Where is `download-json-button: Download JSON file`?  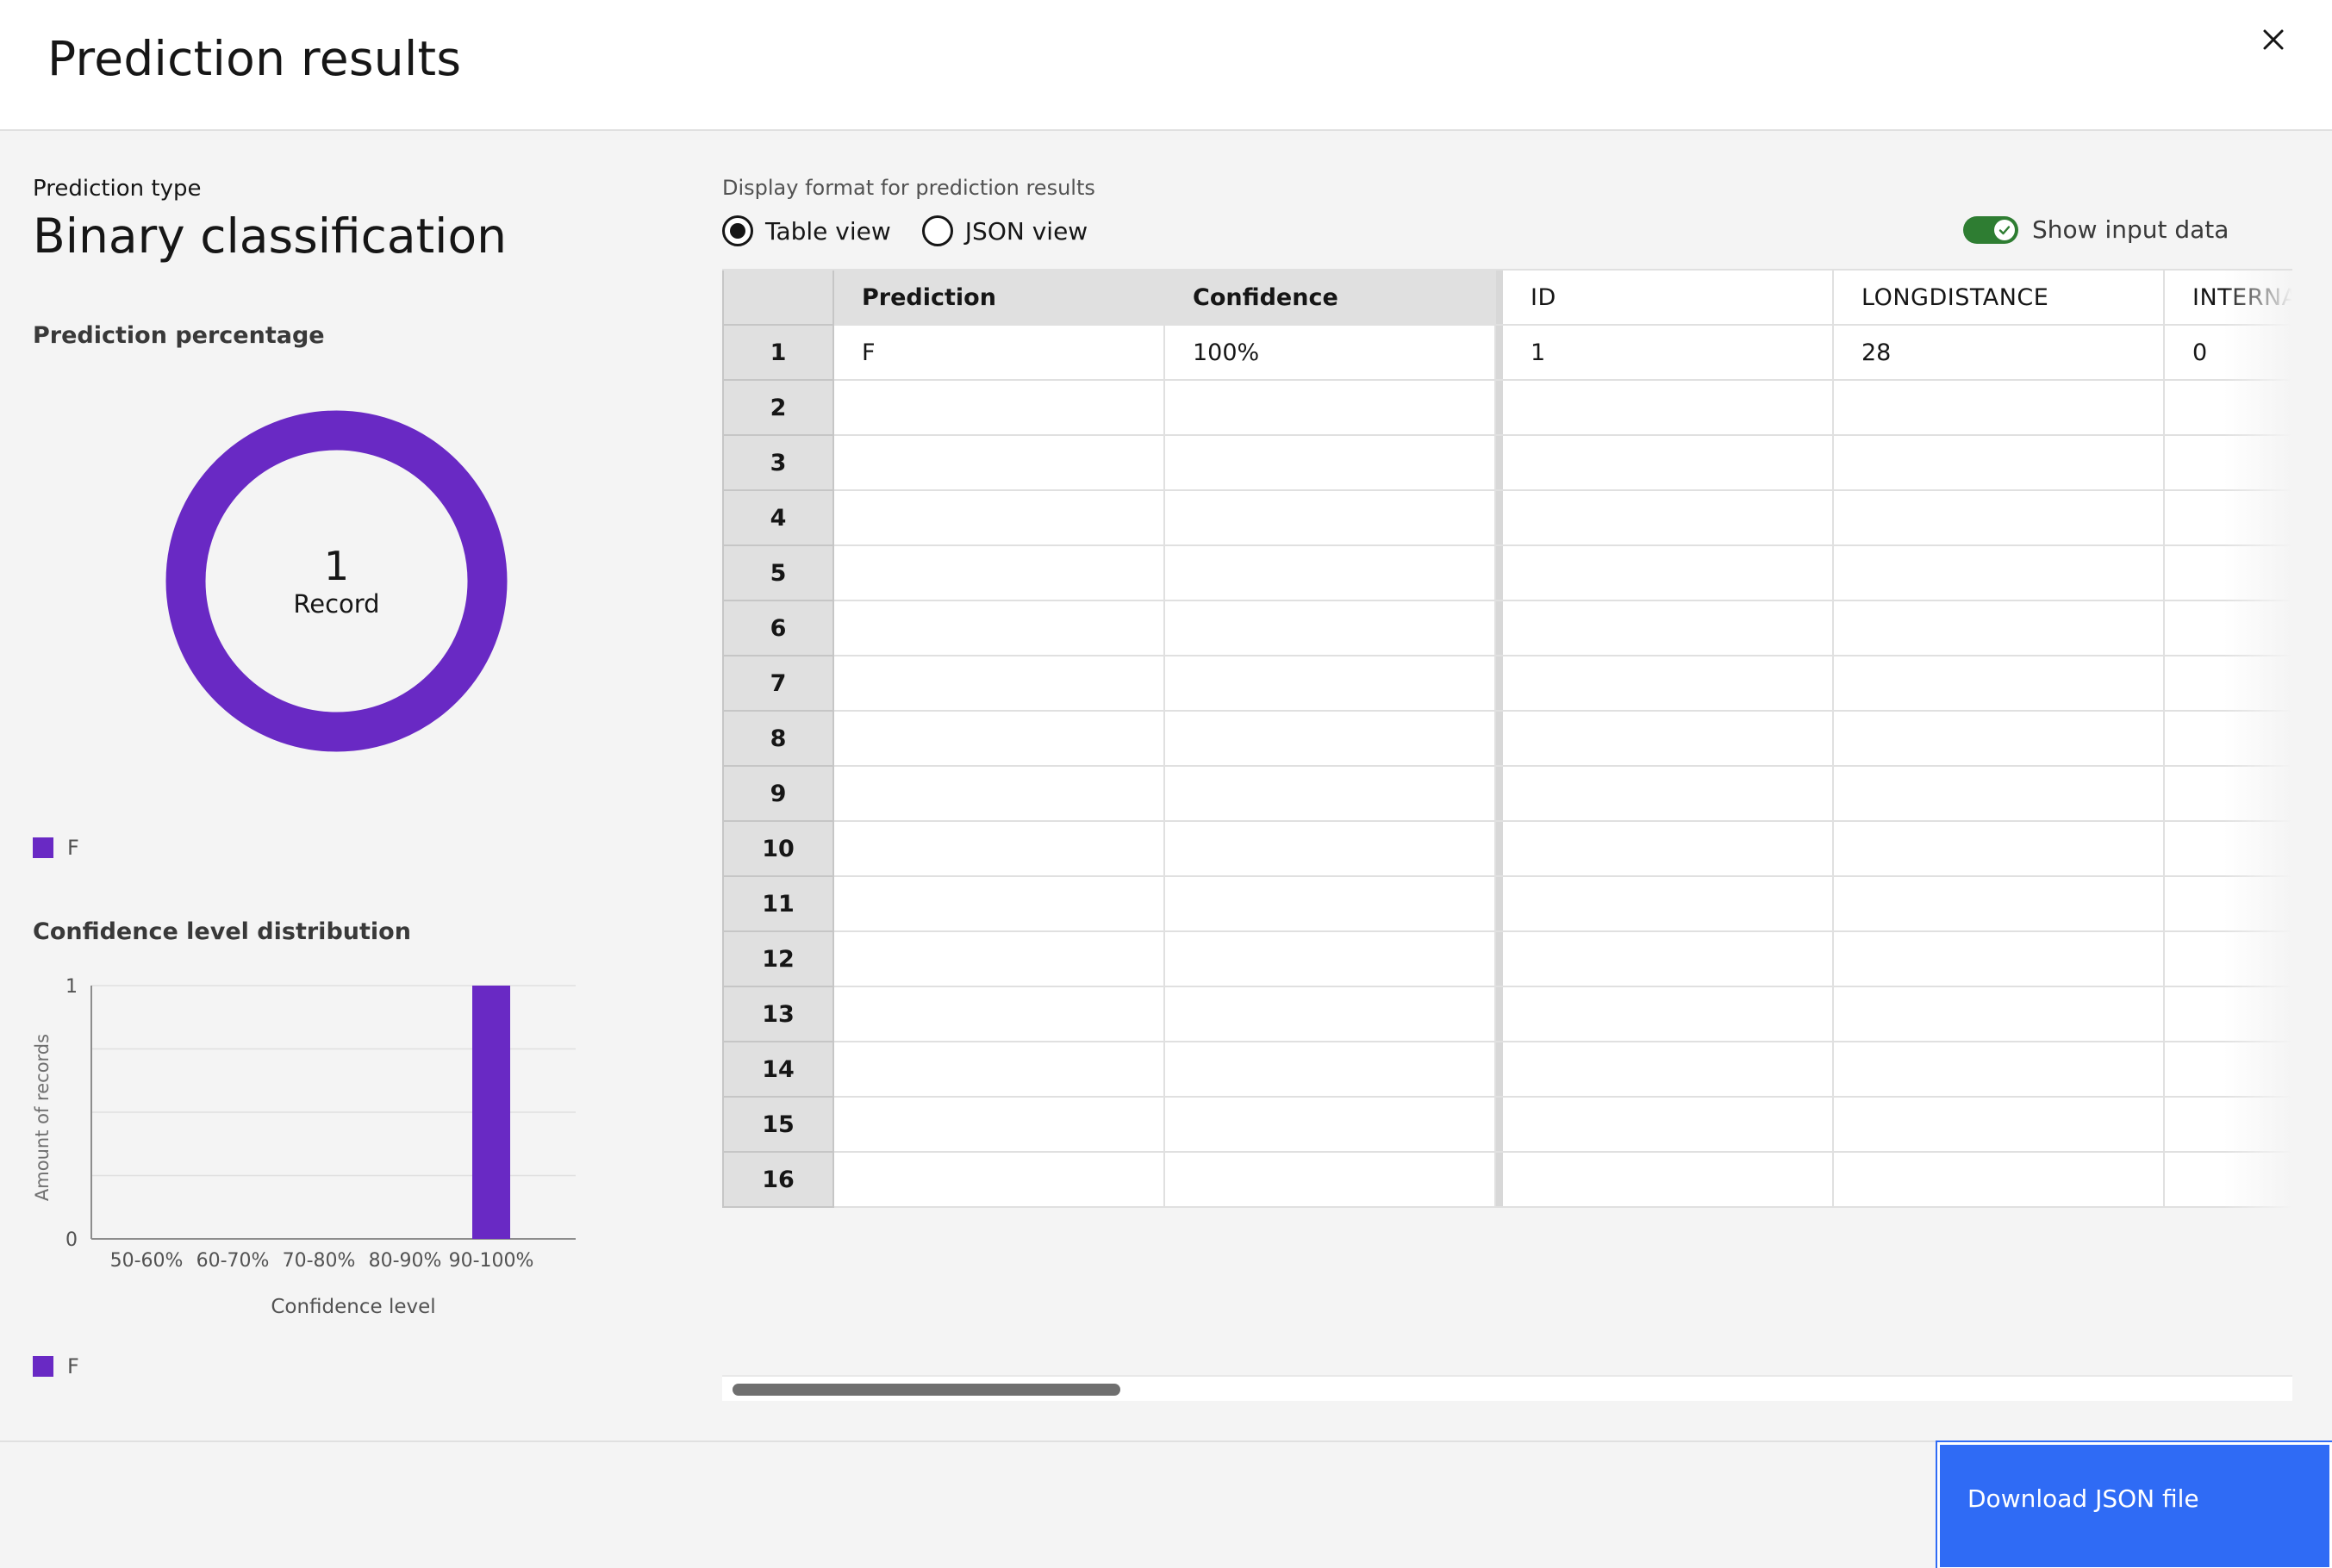 download-json-button: Download JSON file is located at coordinates (2134, 1504).